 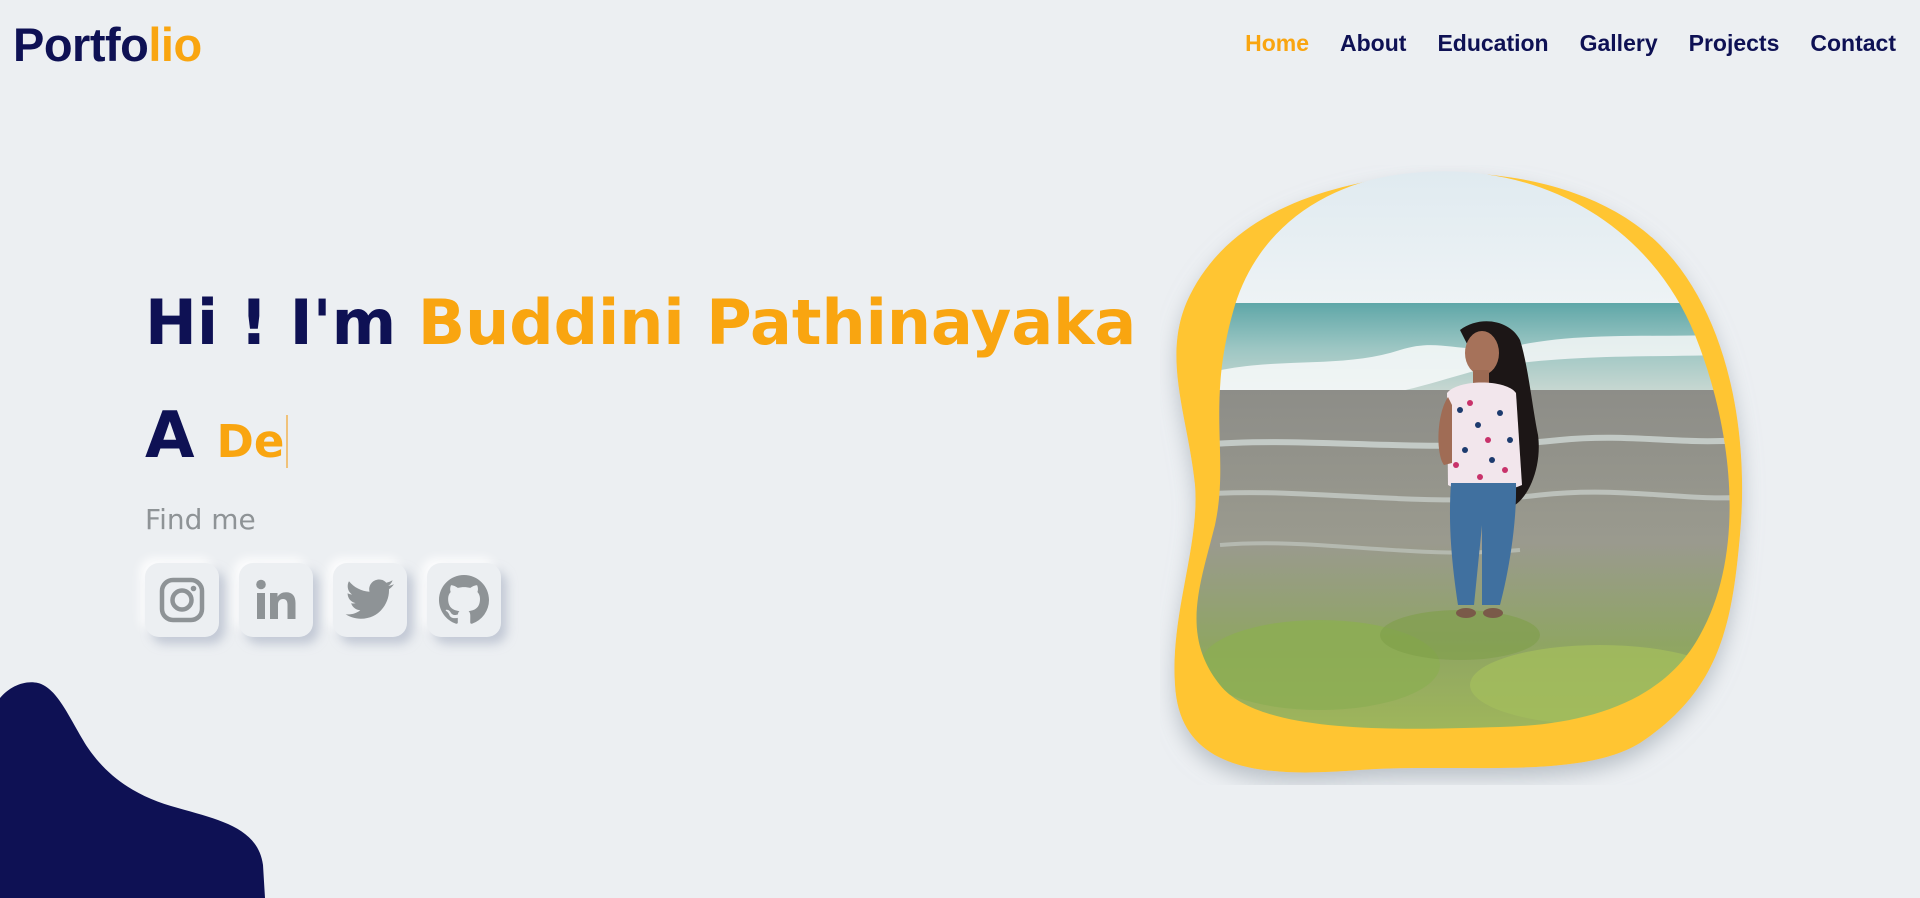 What do you see at coordinates (1492, 43) in the screenshot?
I see `nav-link-education: Education` at bounding box center [1492, 43].